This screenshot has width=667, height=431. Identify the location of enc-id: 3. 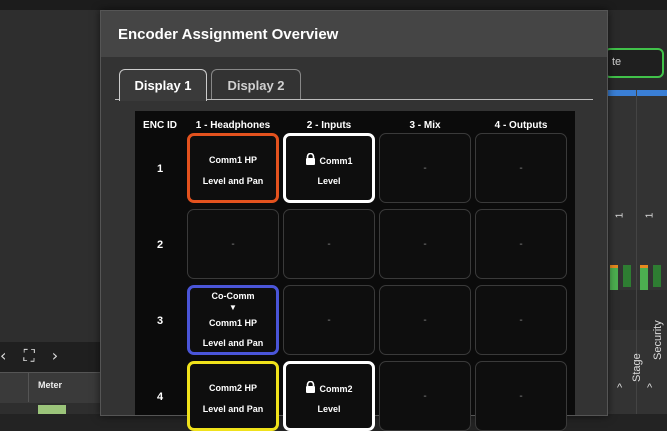
(160, 321).